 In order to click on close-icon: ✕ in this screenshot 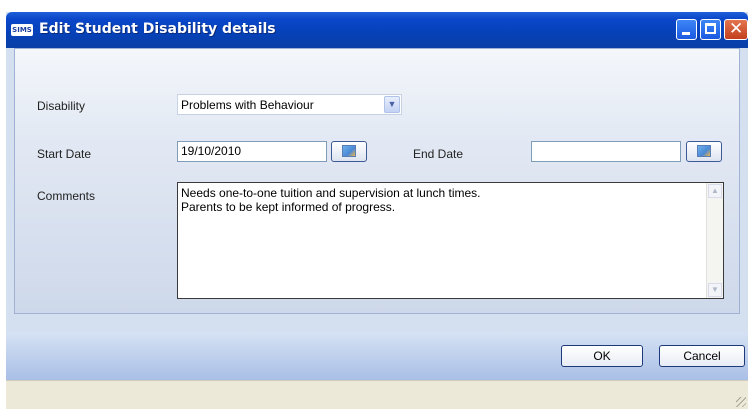, I will do `click(736, 29)`.